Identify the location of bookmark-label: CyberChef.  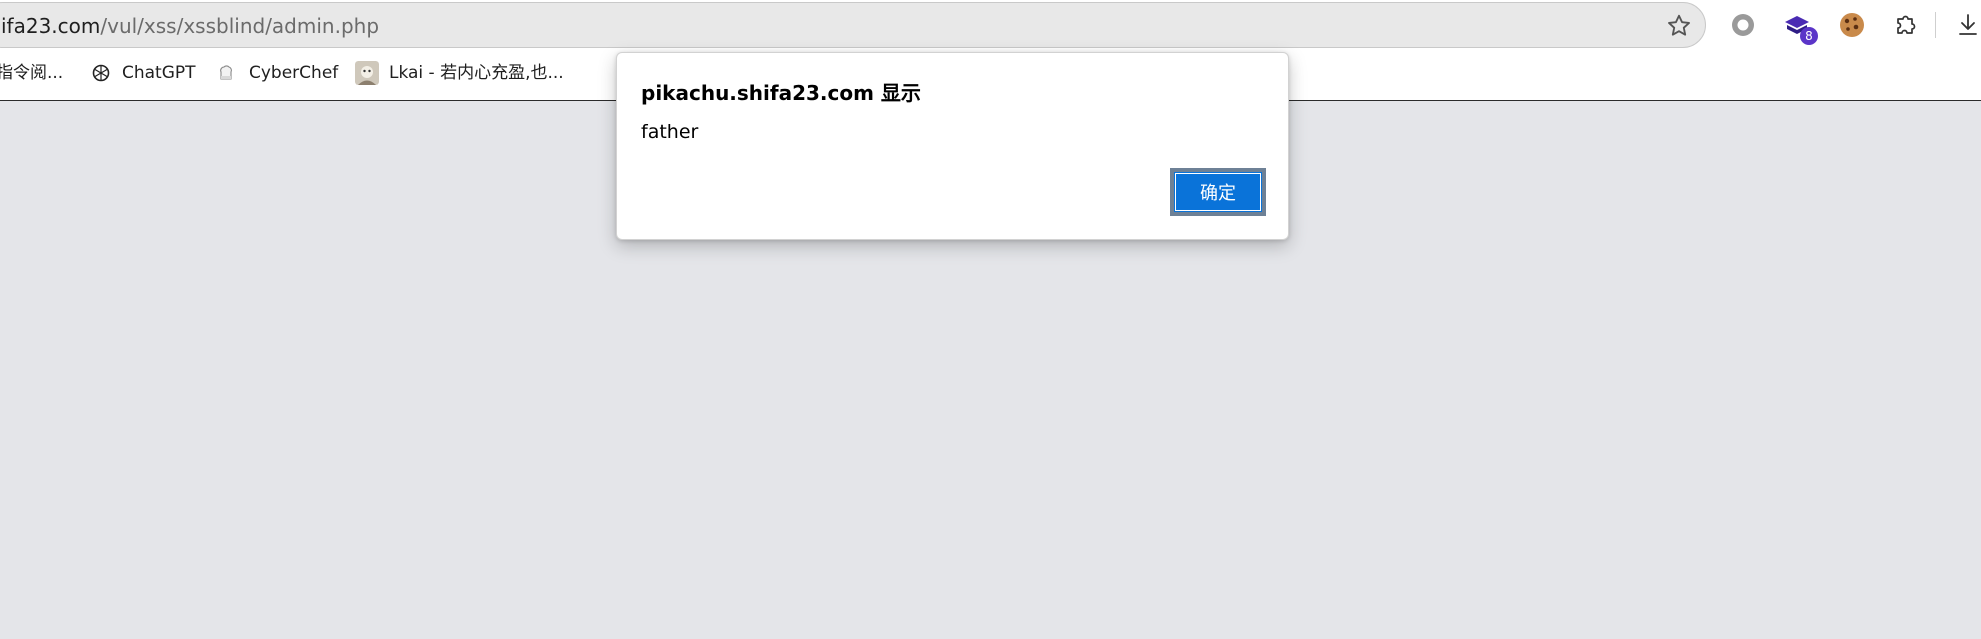
(294, 73).